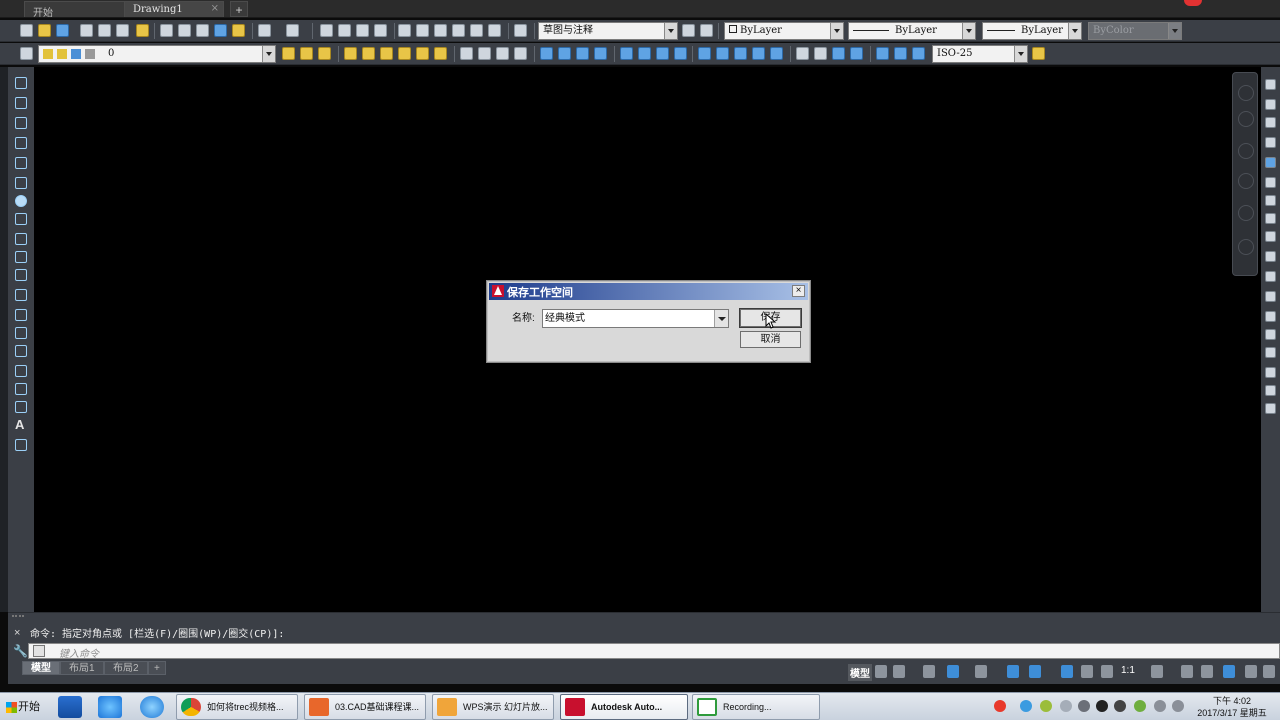 The image size is (1280, 720). What do you see at coordinates (918, 53) in the screenshot?
I see `dimension-update-icon` at bounding box center [918, 53].